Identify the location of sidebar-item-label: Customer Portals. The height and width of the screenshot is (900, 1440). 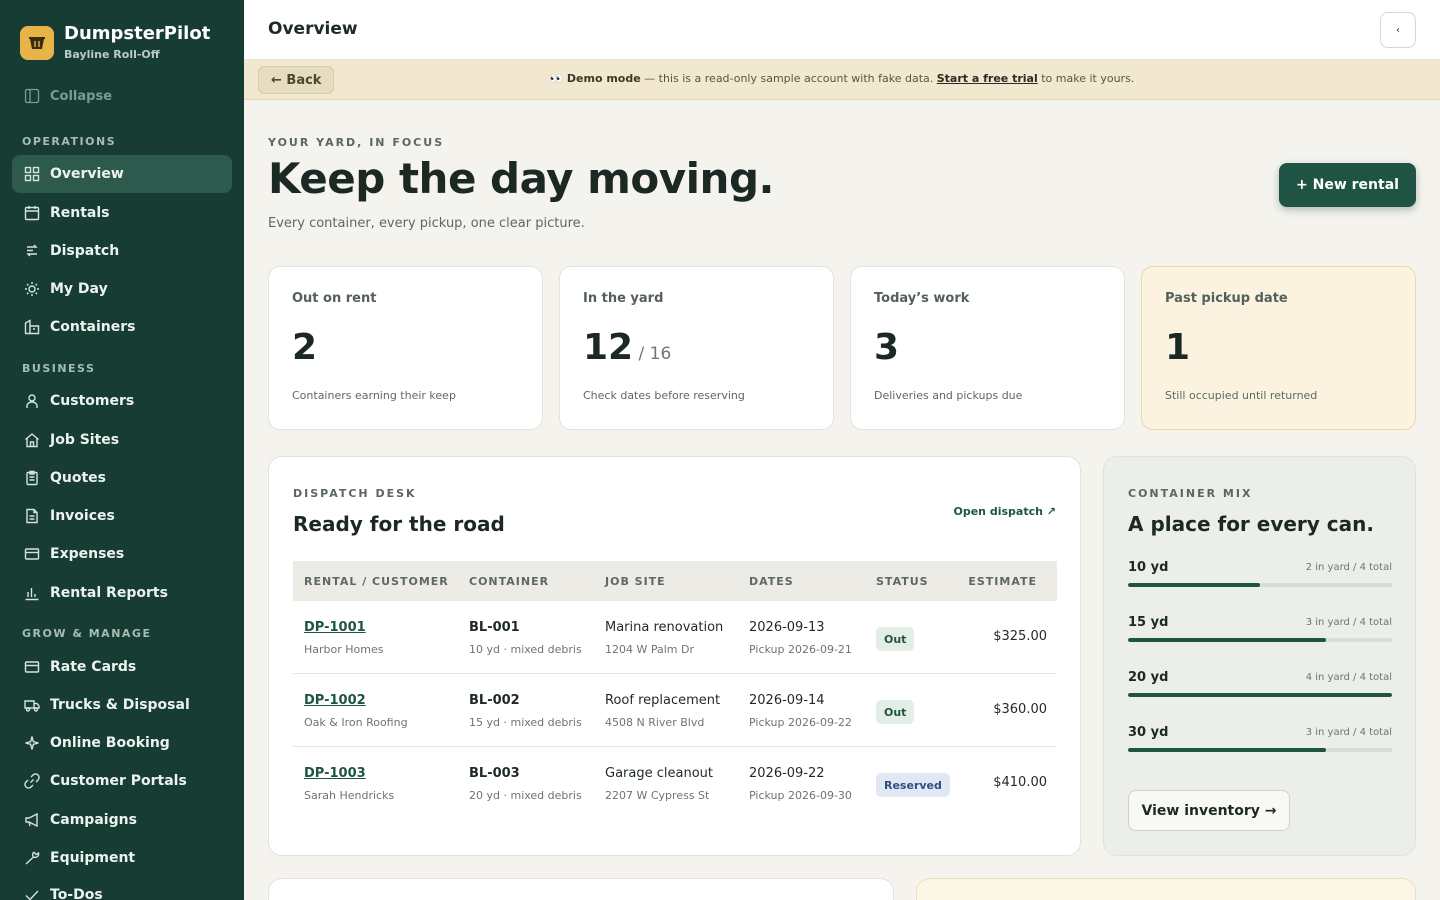
(118, 781).